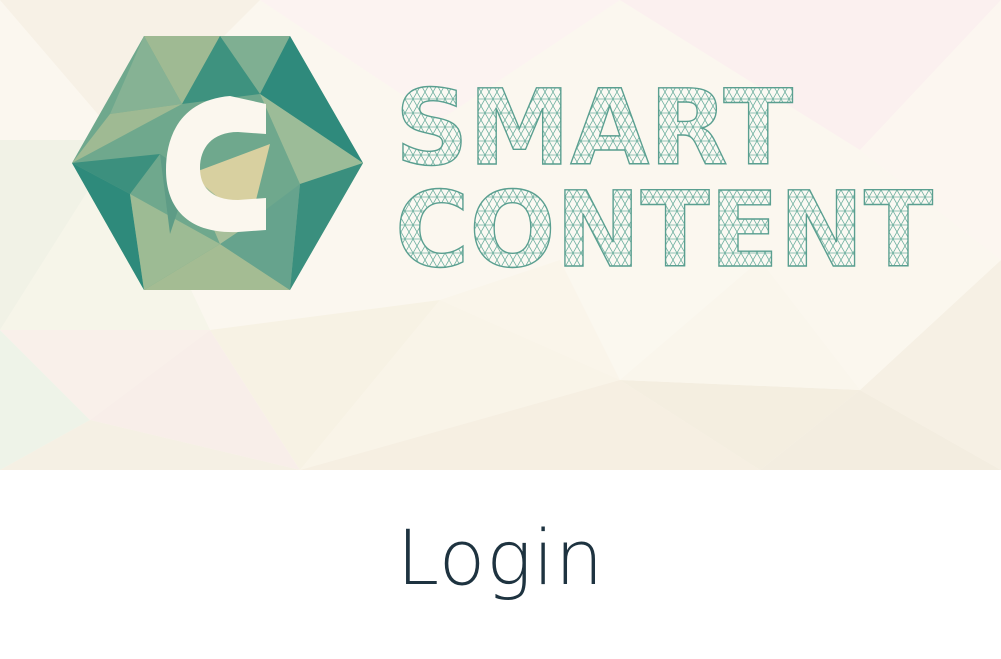  Describe the element at coordinates (664, 223) in the screenshot. I see `wordmark-line-2: CONTENT` at that location.